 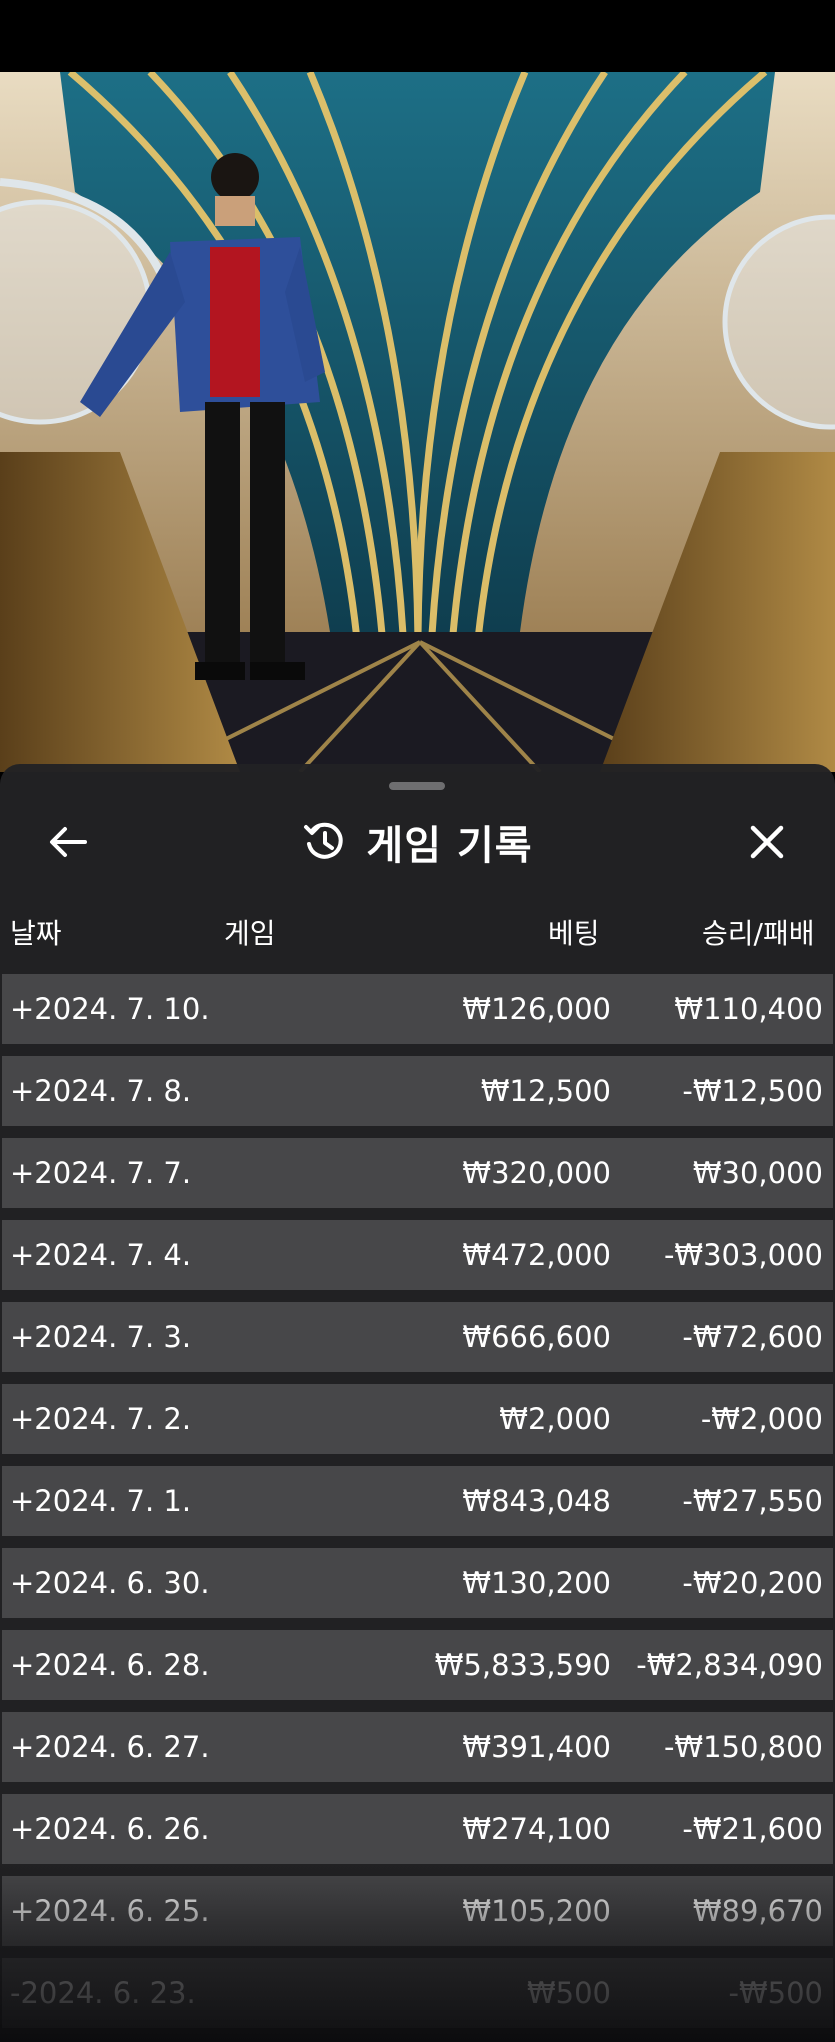 I want to click on row-date: +2024. 7. 2., so click(x=101, y=1419).